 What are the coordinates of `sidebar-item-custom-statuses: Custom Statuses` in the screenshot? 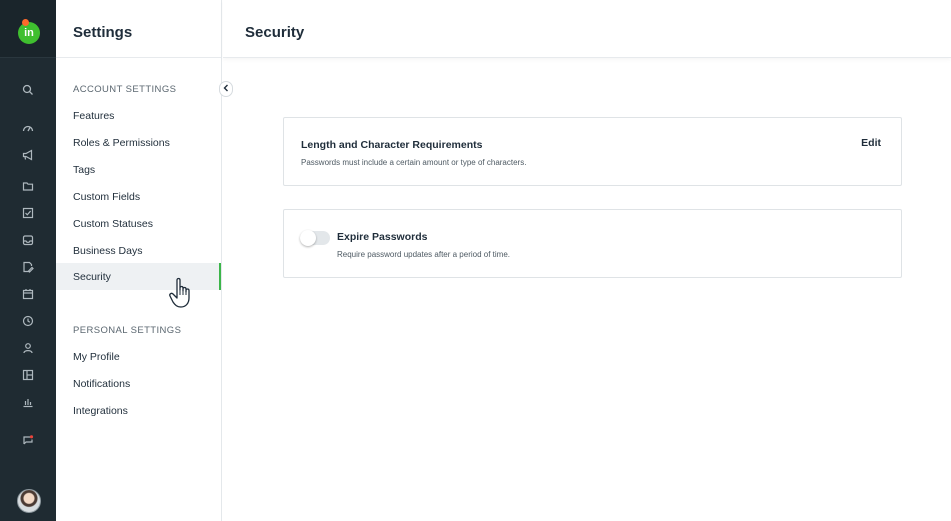 It's located at (138, 223).